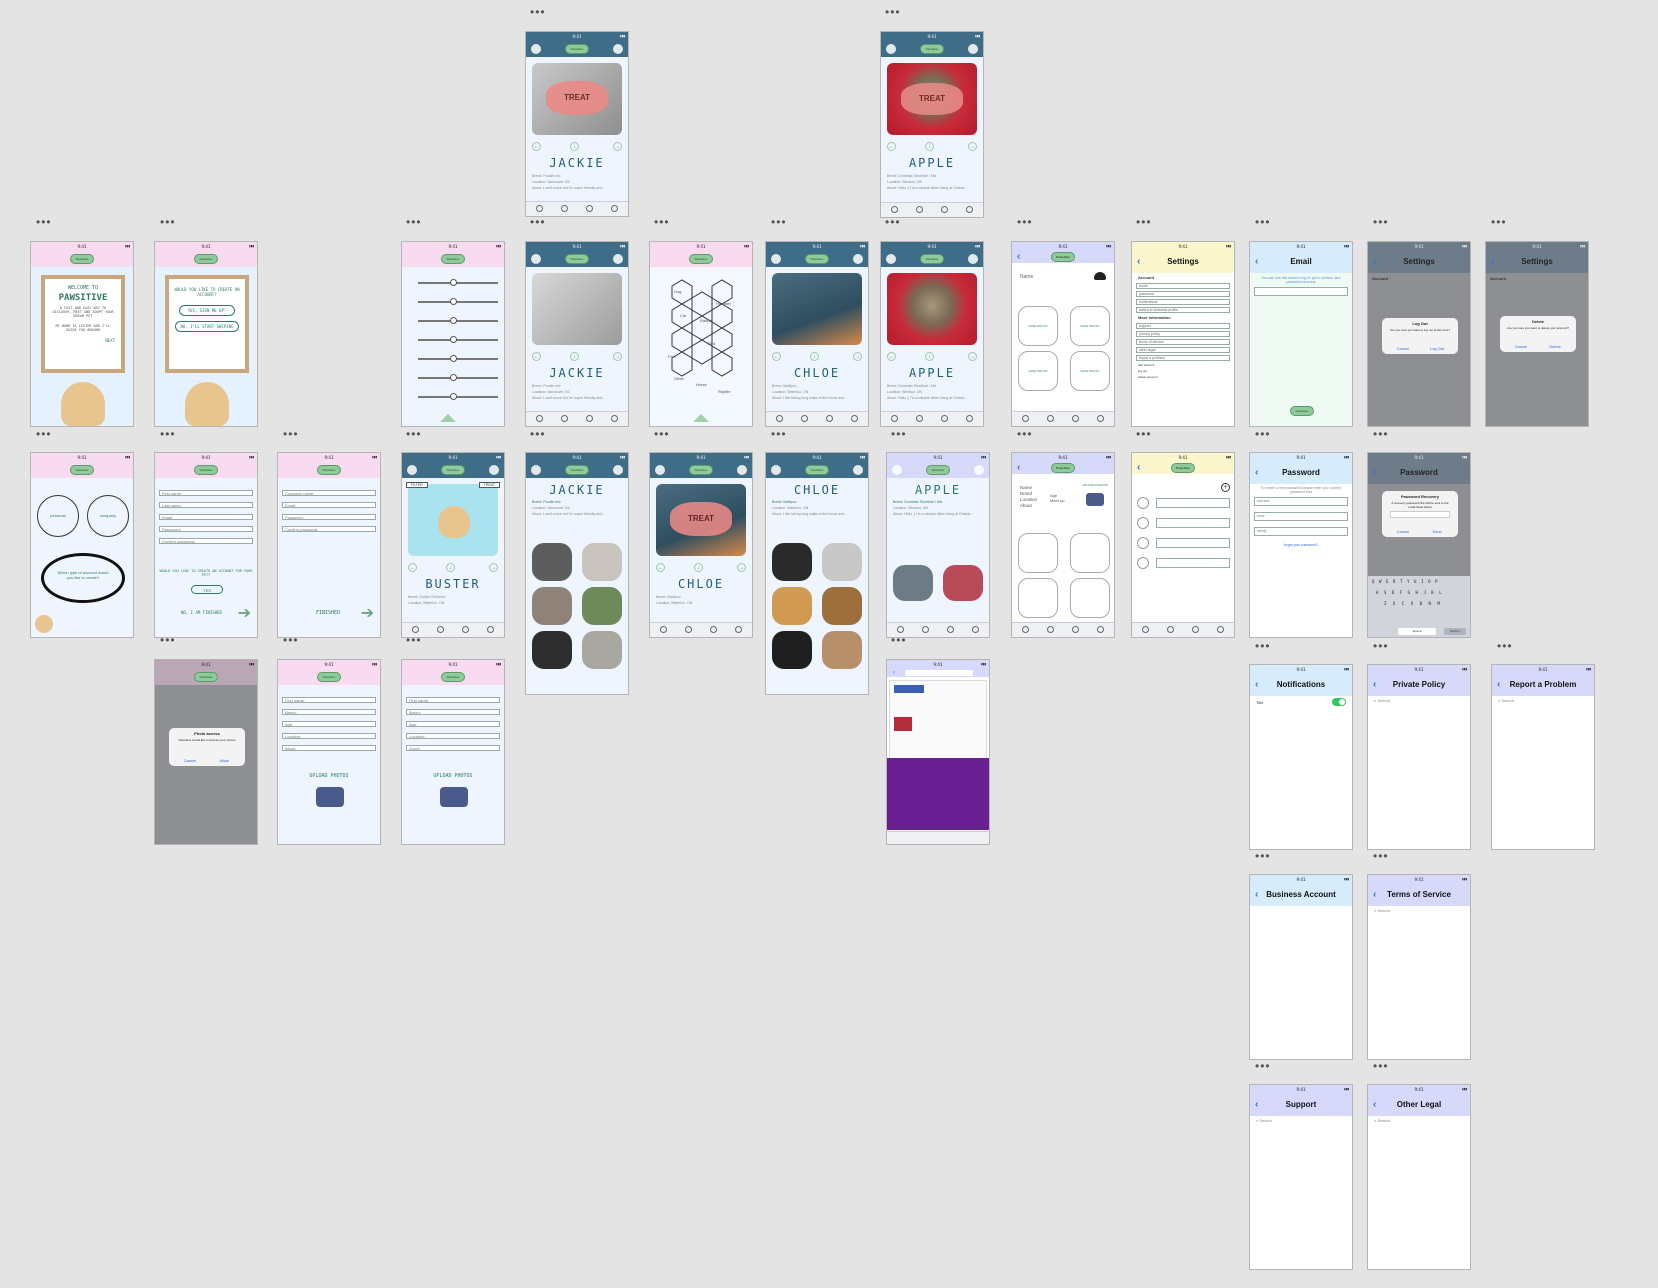 This screenshot has height=1288, width=1658. What do you see at coordinates (453, 712) in the screenshot?
I see `pet-breed-field: Breed:` at bounding box center [453, 712].